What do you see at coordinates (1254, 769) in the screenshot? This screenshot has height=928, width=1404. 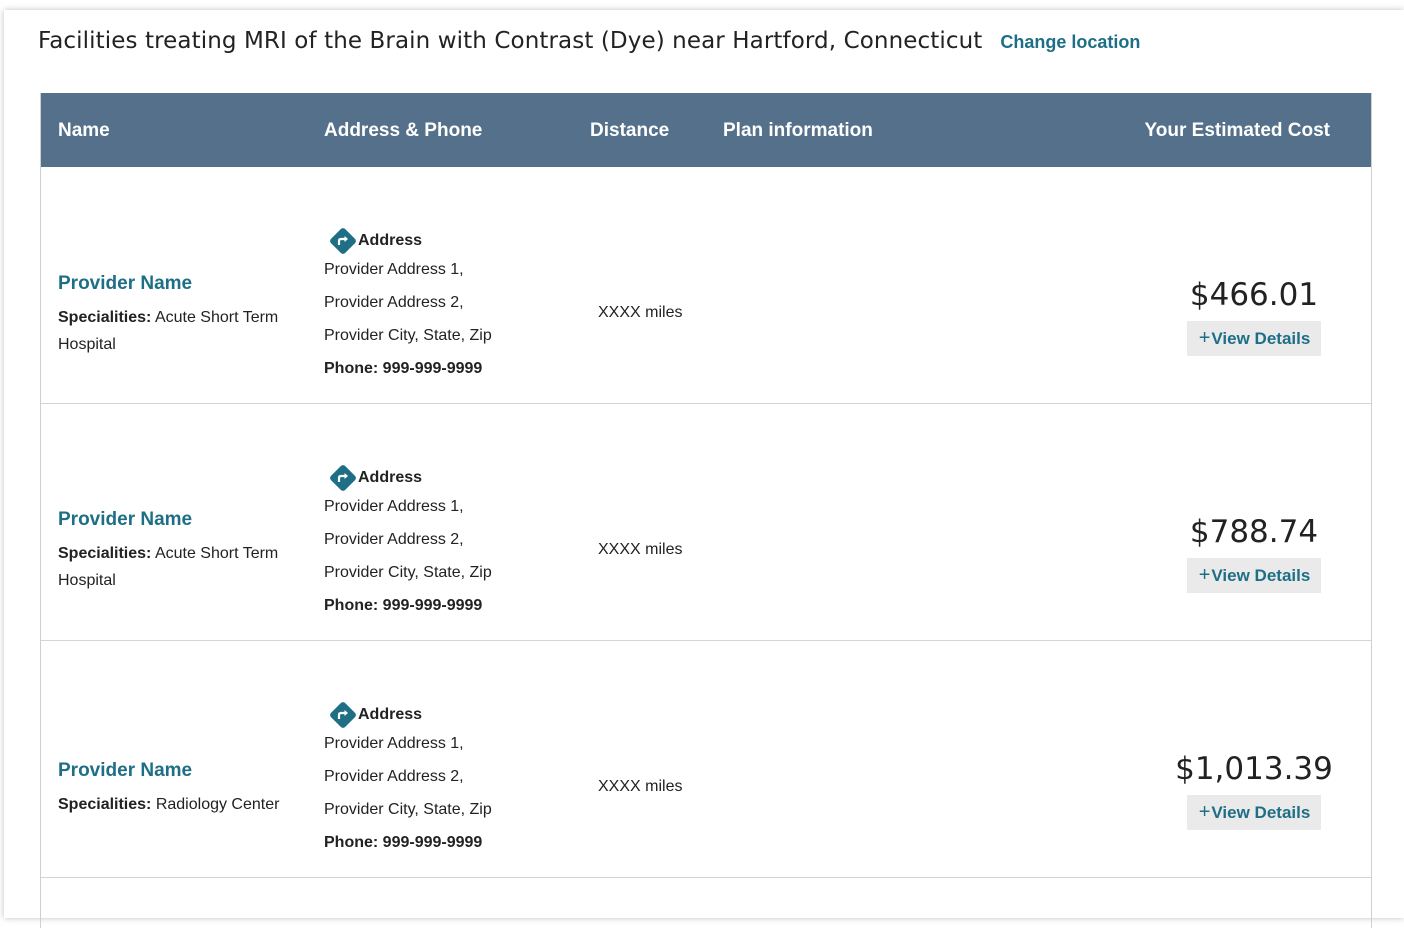 I see `estimated-cost: $1,013.39` at bounding box center [1254, 769].